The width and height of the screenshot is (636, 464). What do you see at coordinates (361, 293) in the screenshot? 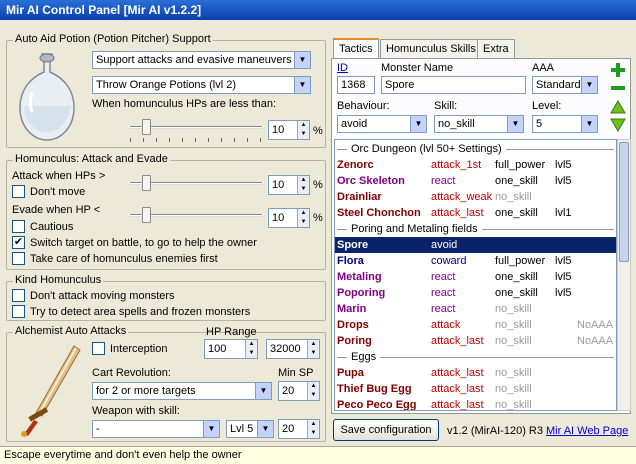
I see `list-cell-name: Poporing` at bounding box center [361, 293].